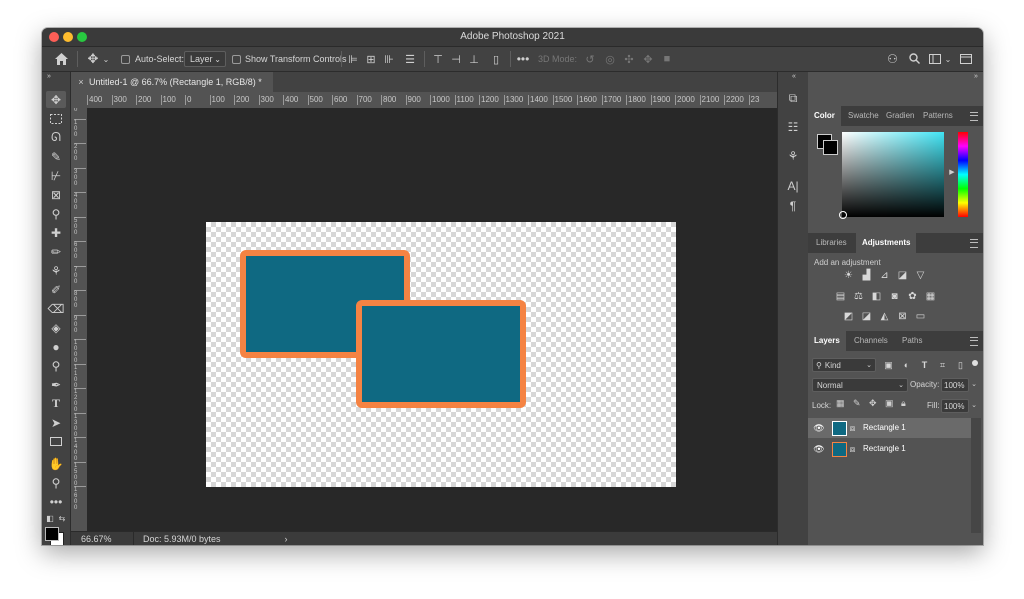  What do you see at coordinates (56, 118) in the screenshot?
I see `rectangular-marquee-tool-icon` at bounding box center [56, 118].